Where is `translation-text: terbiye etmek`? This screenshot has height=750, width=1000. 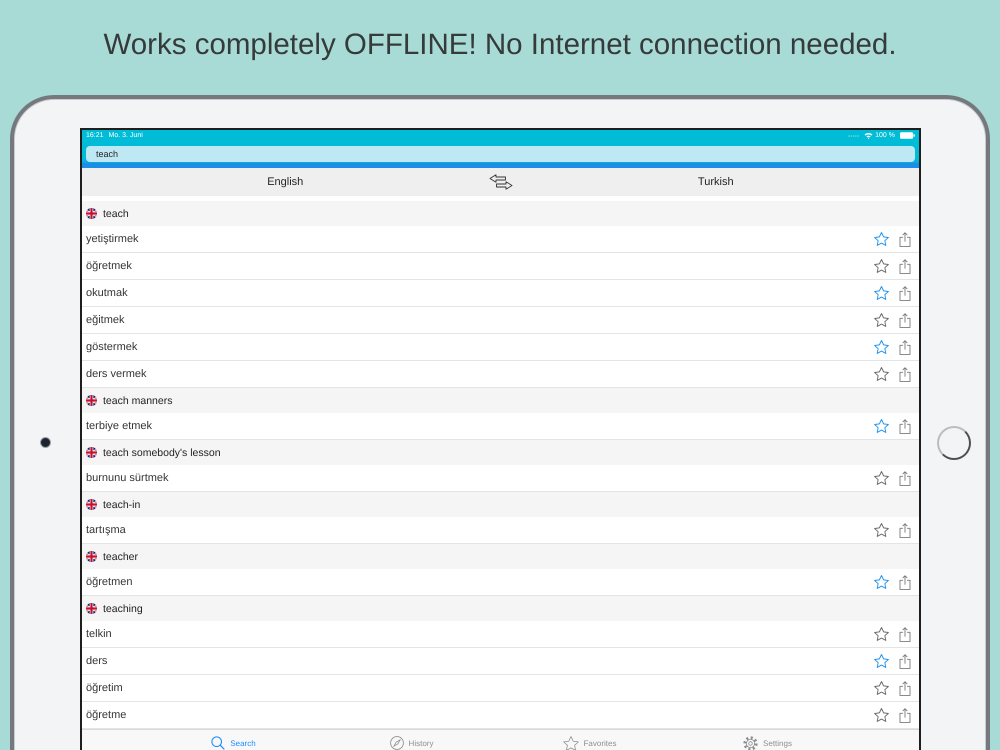
translation-text: terbiye etmek is located at coordinates (120, 426).